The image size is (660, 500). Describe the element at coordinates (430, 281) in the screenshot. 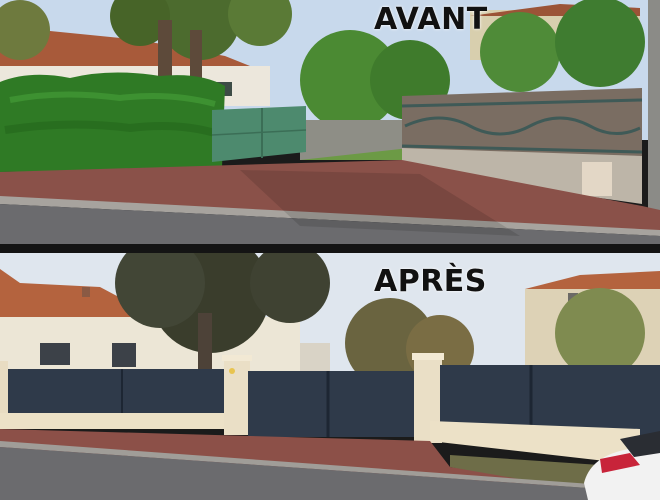

I see `after-caption: APRÈS` at that location.